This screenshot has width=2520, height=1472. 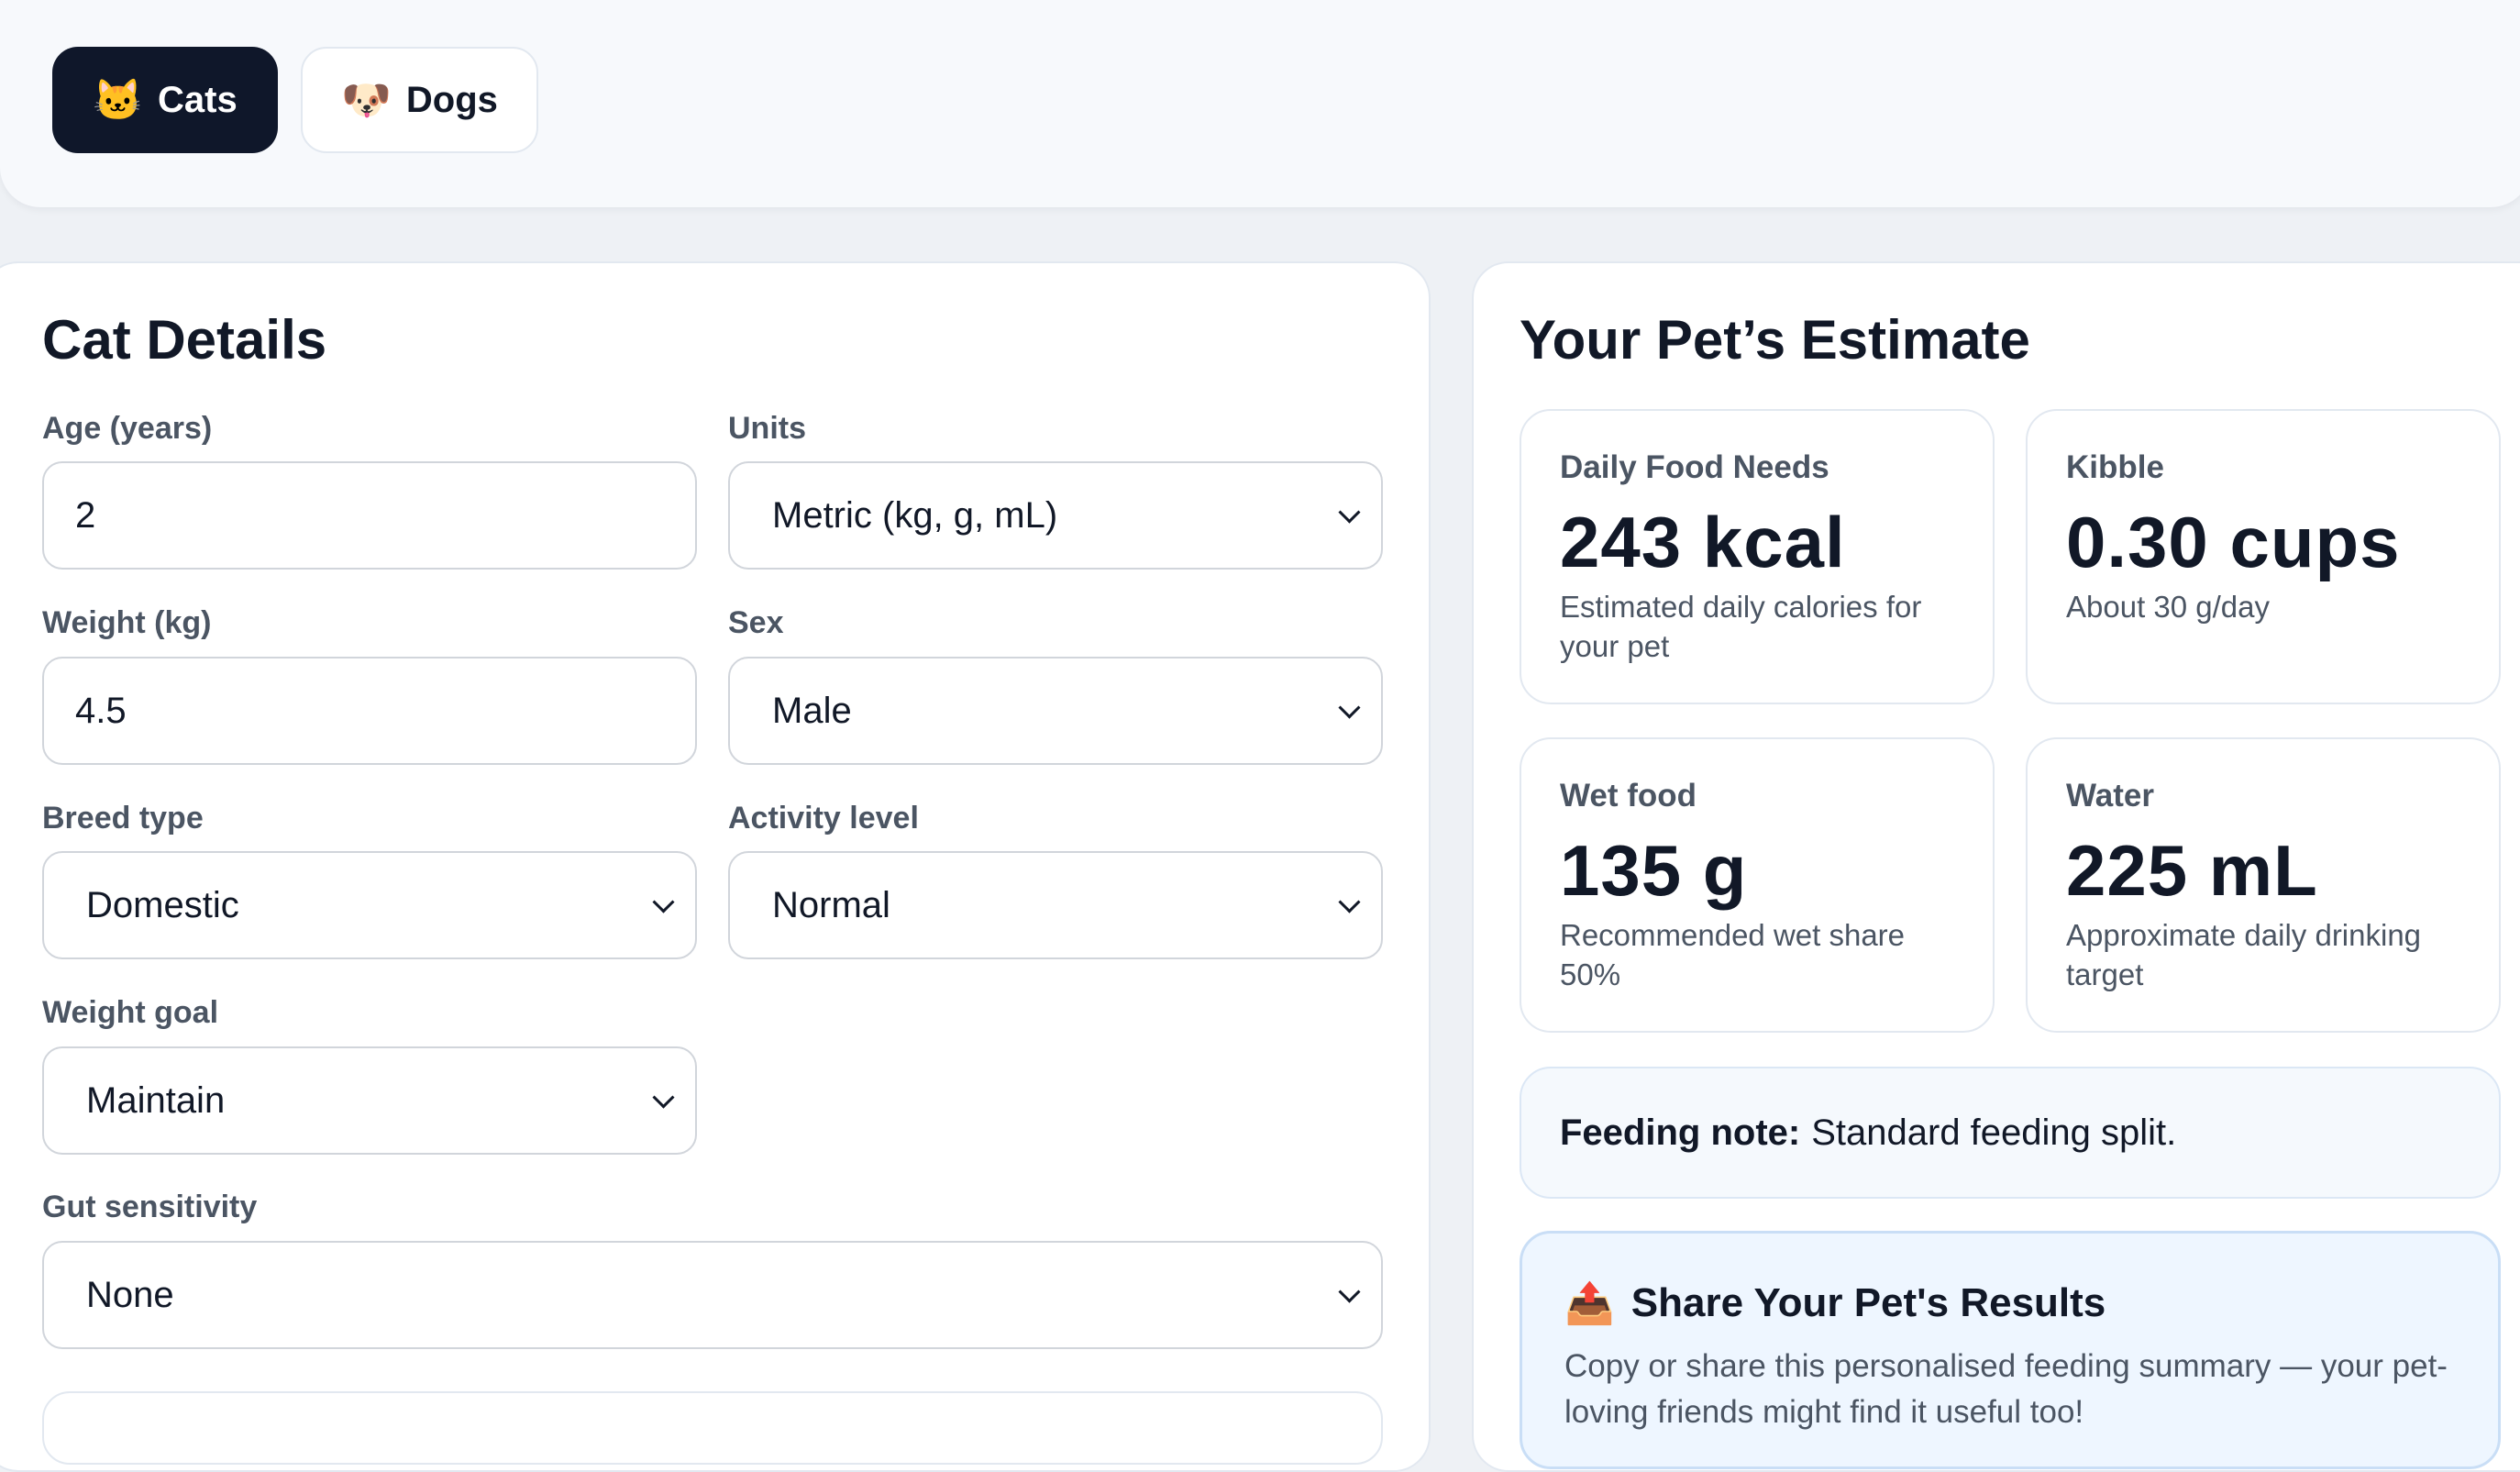 I want to click on card-value: 243 kcal, so click(x=1703, y=542).